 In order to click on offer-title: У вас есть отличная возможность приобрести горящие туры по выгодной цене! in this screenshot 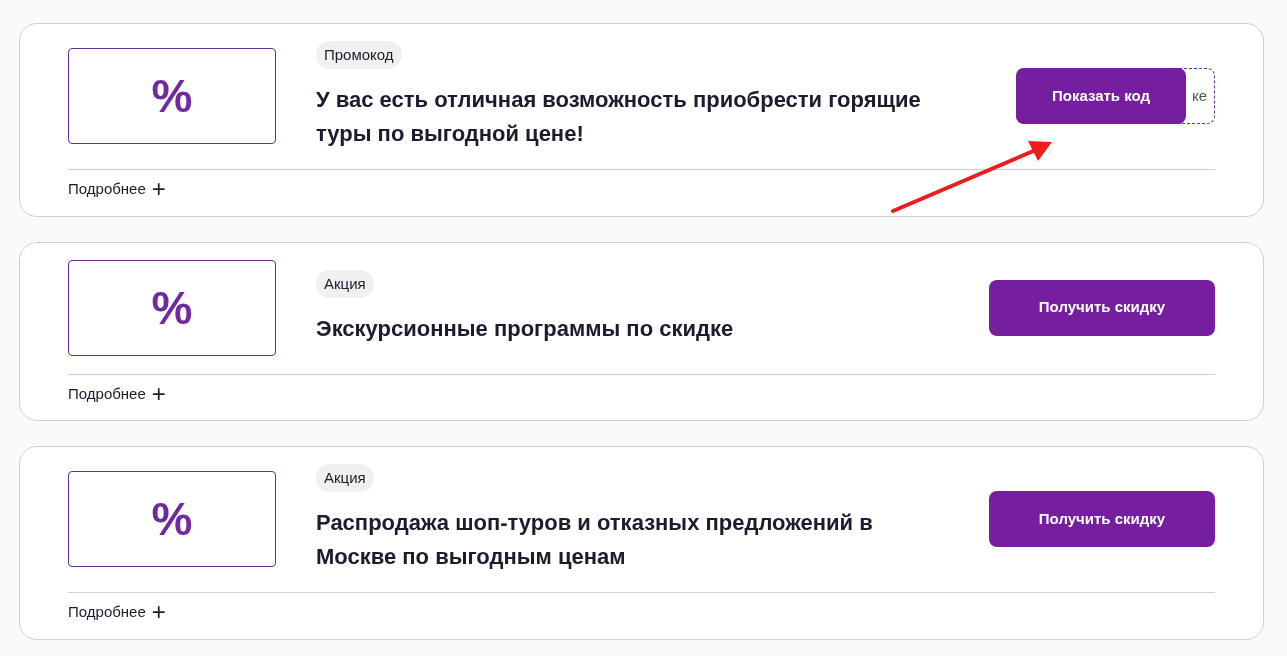, I will do `click(619, 117)`.